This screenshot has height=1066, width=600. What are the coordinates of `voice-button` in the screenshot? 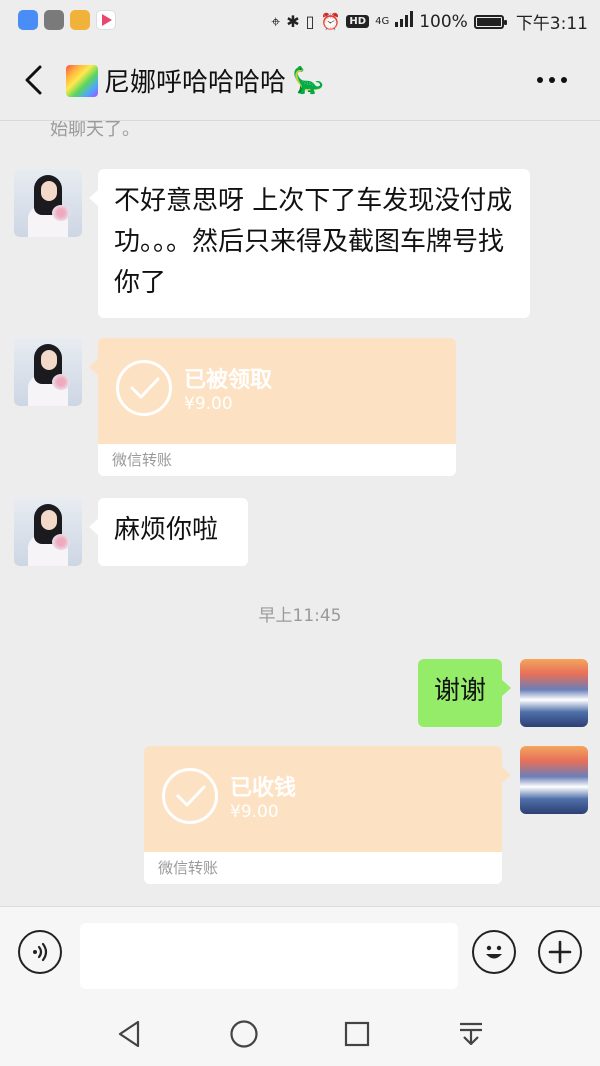 It's located at (40, 952).